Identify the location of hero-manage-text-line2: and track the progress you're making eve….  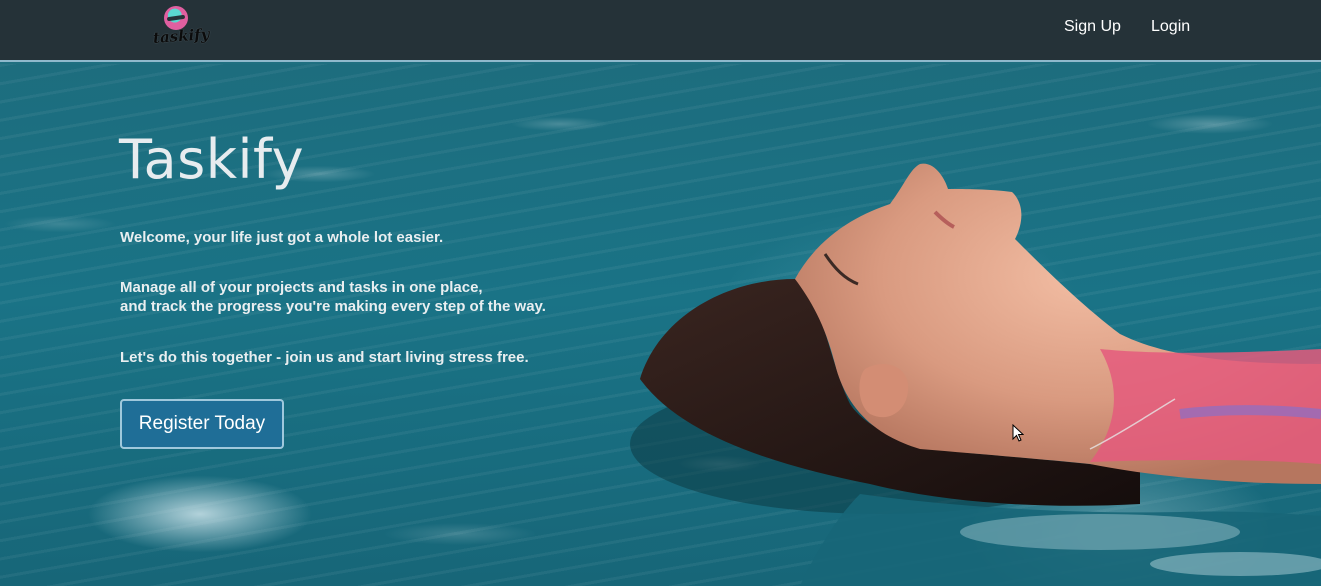
(333, 306).